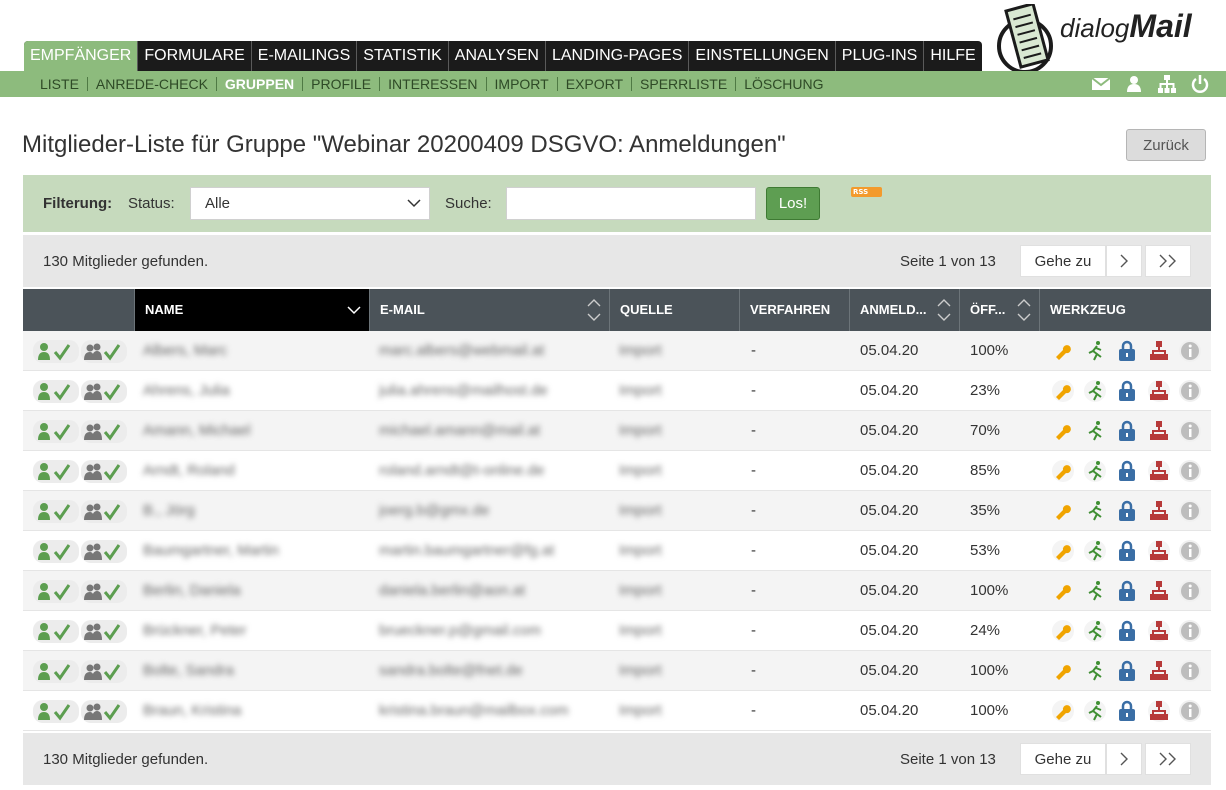  Describe the element at coordinates (522, 84) in the screenshot. I see `subnav-import: IMPORT` at that location.